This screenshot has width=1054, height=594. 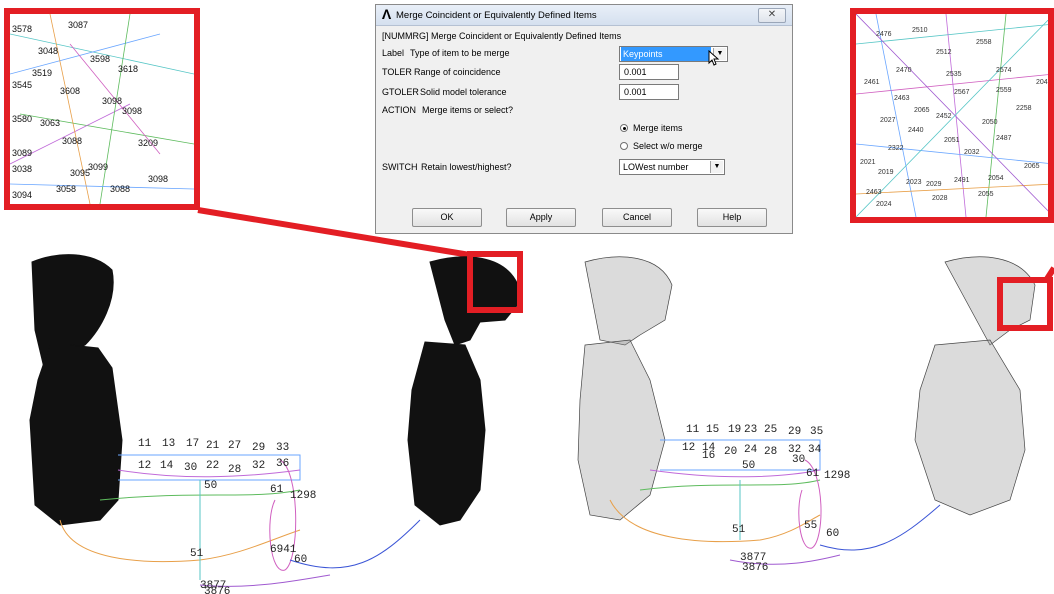 I want to click on right-model-node-label: 30, so click(x=798, y=460).